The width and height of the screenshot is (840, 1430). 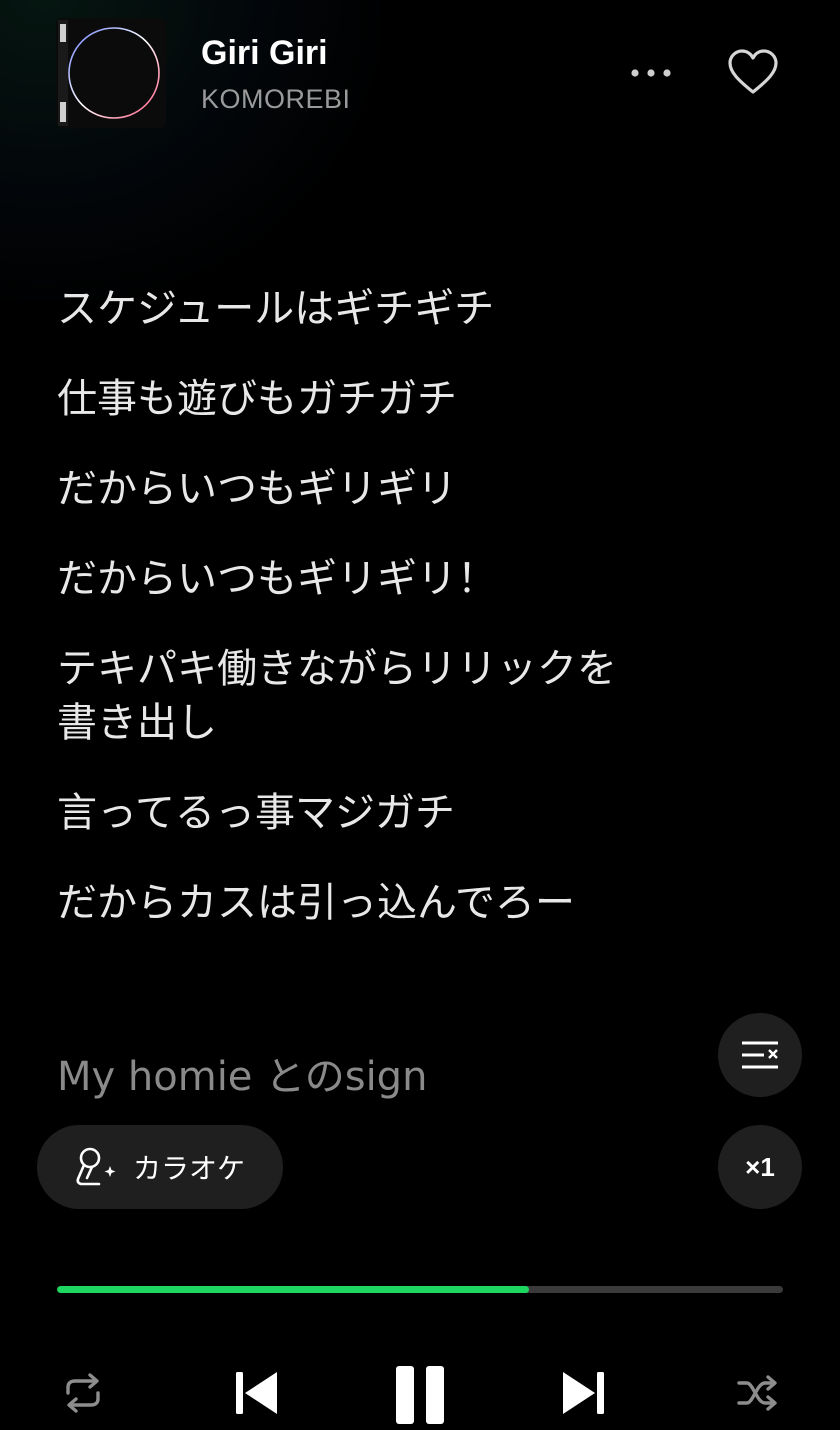 I want to click on karaoke-mic-sparkle-icon, so click(x=96, y=1166).